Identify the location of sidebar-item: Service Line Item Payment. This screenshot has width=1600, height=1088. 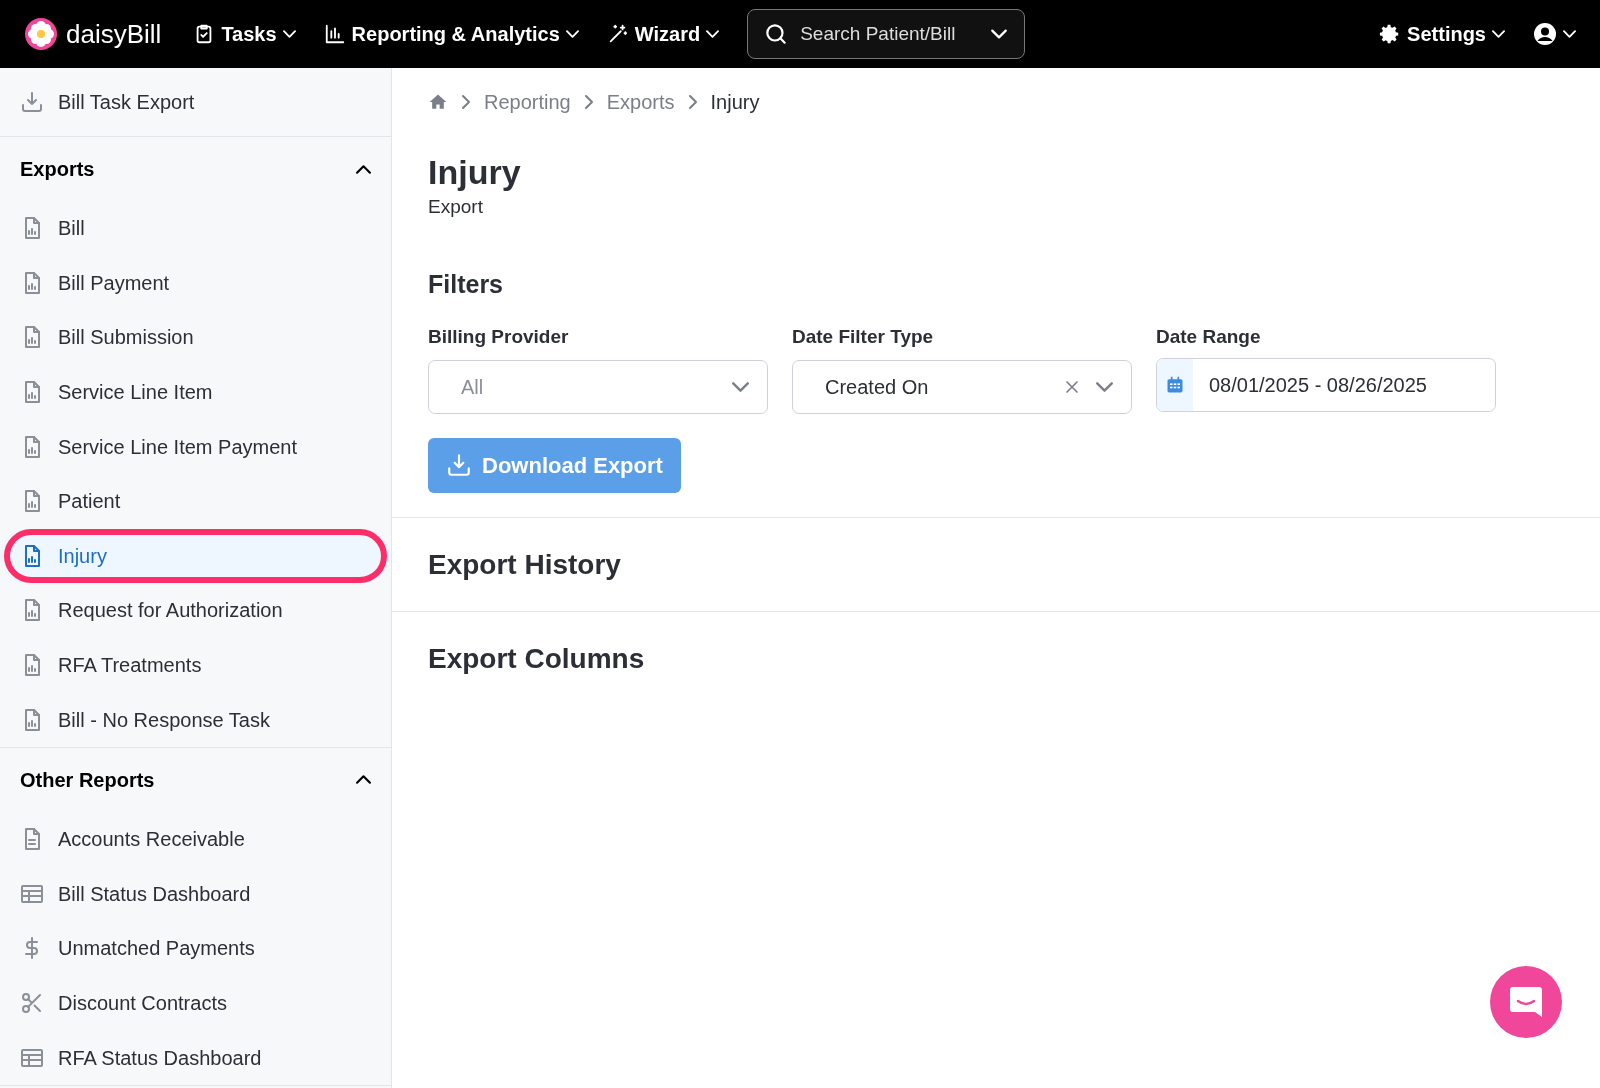
(195, 446).